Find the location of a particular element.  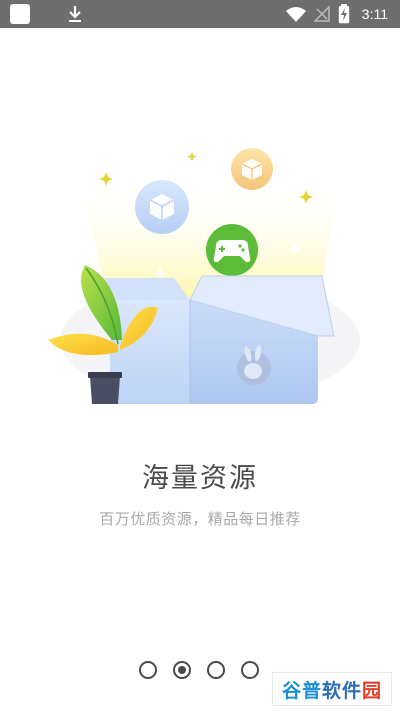

watermark-part1: 谷普 is located at coordinates (301, 690).